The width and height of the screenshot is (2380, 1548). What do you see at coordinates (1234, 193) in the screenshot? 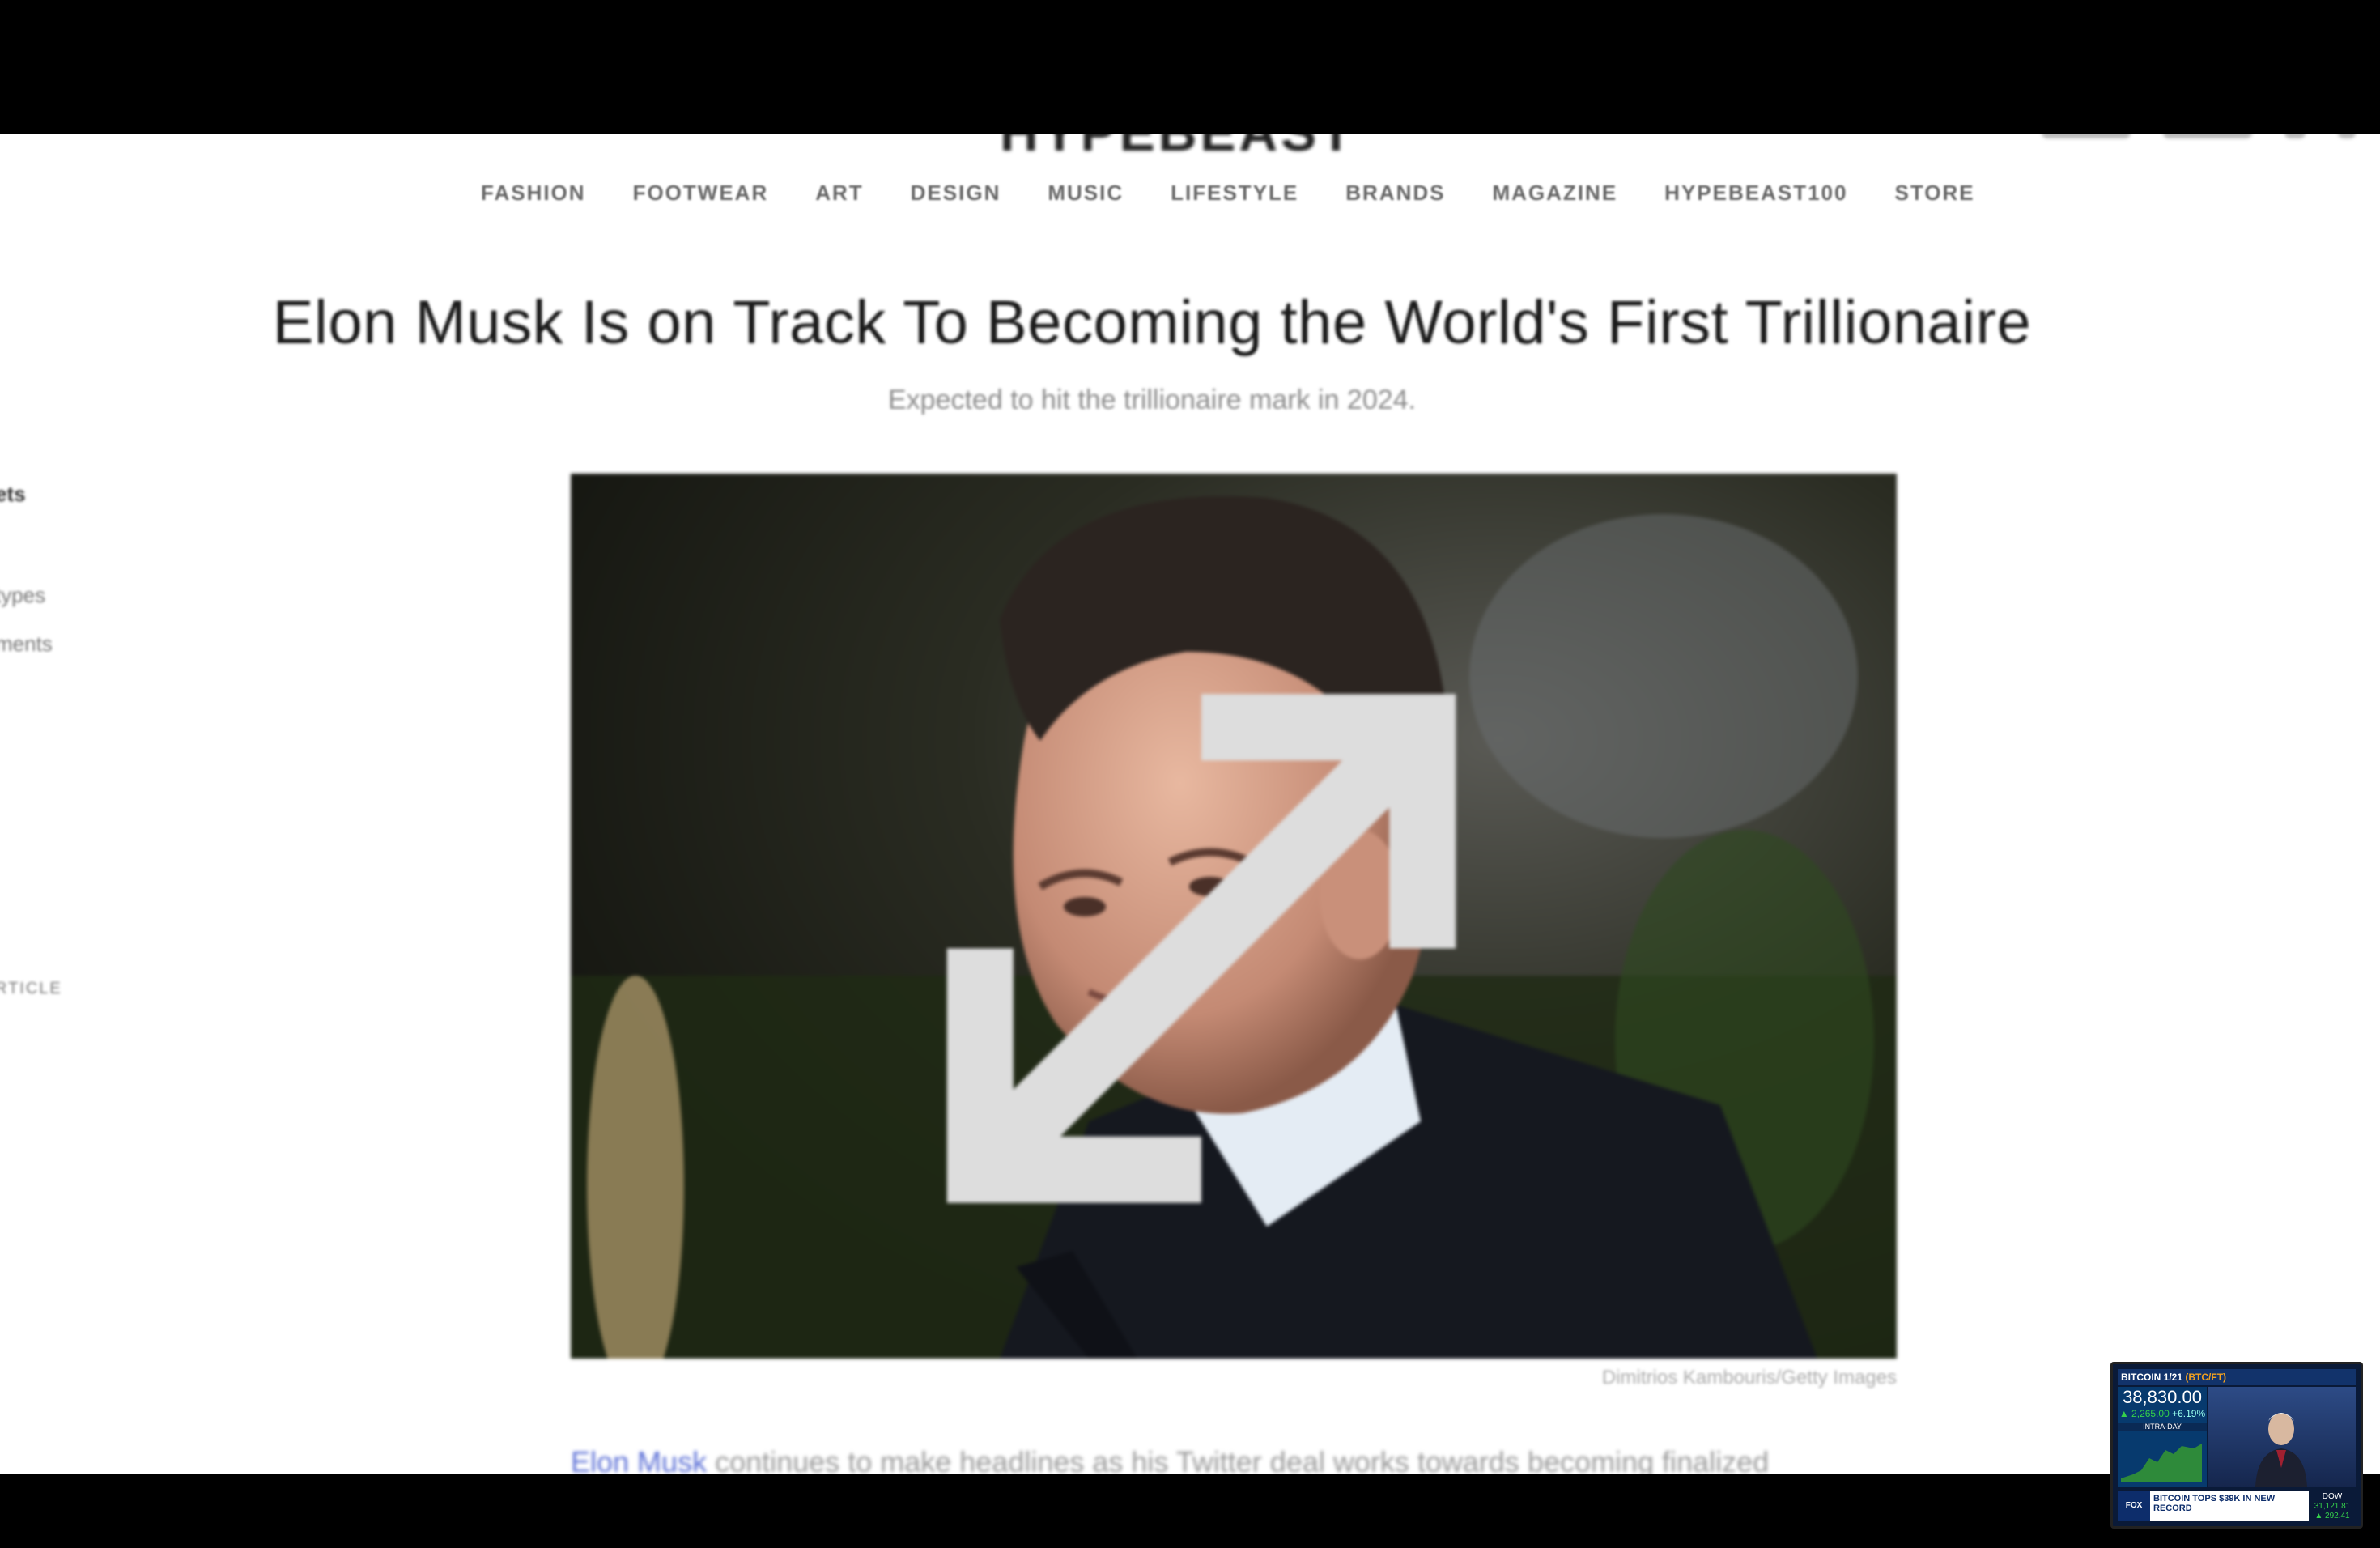
I see `nav-item-lifestyle: LIFESTYLE` at bounding box center [1234, 193].